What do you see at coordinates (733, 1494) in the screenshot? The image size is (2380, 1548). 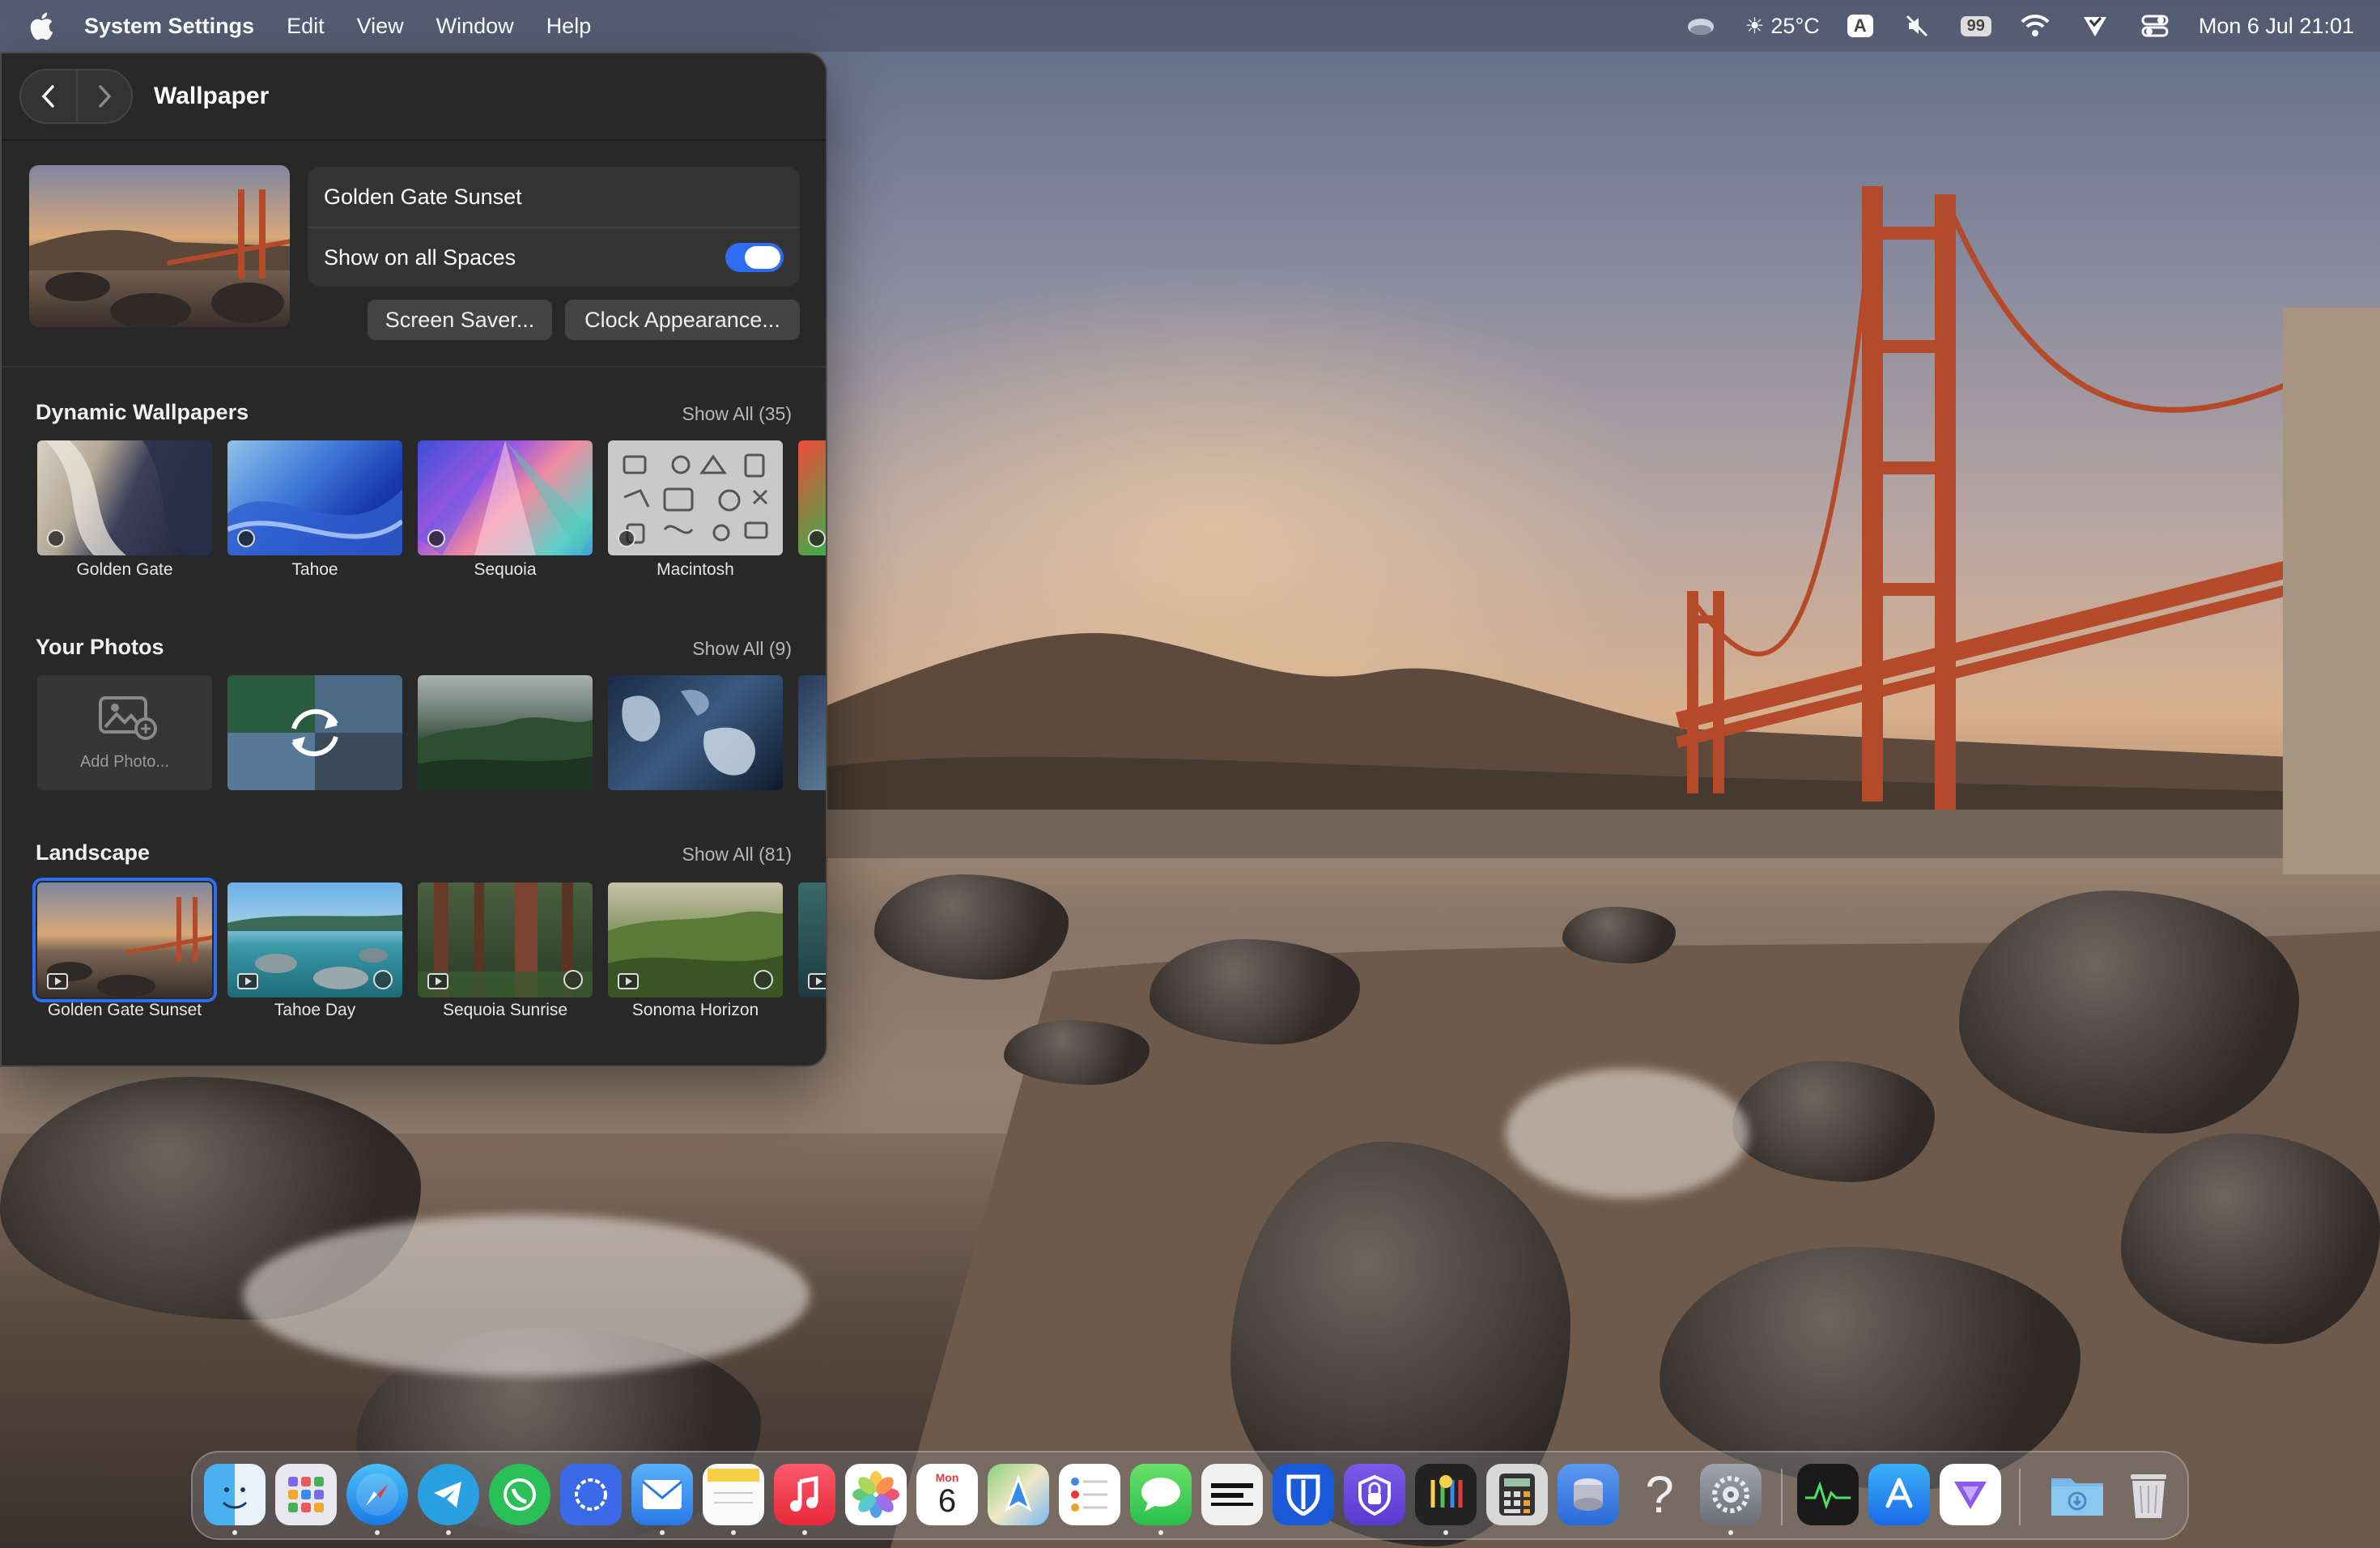 I see `notes-icon` at bounding box center [733, 1494].